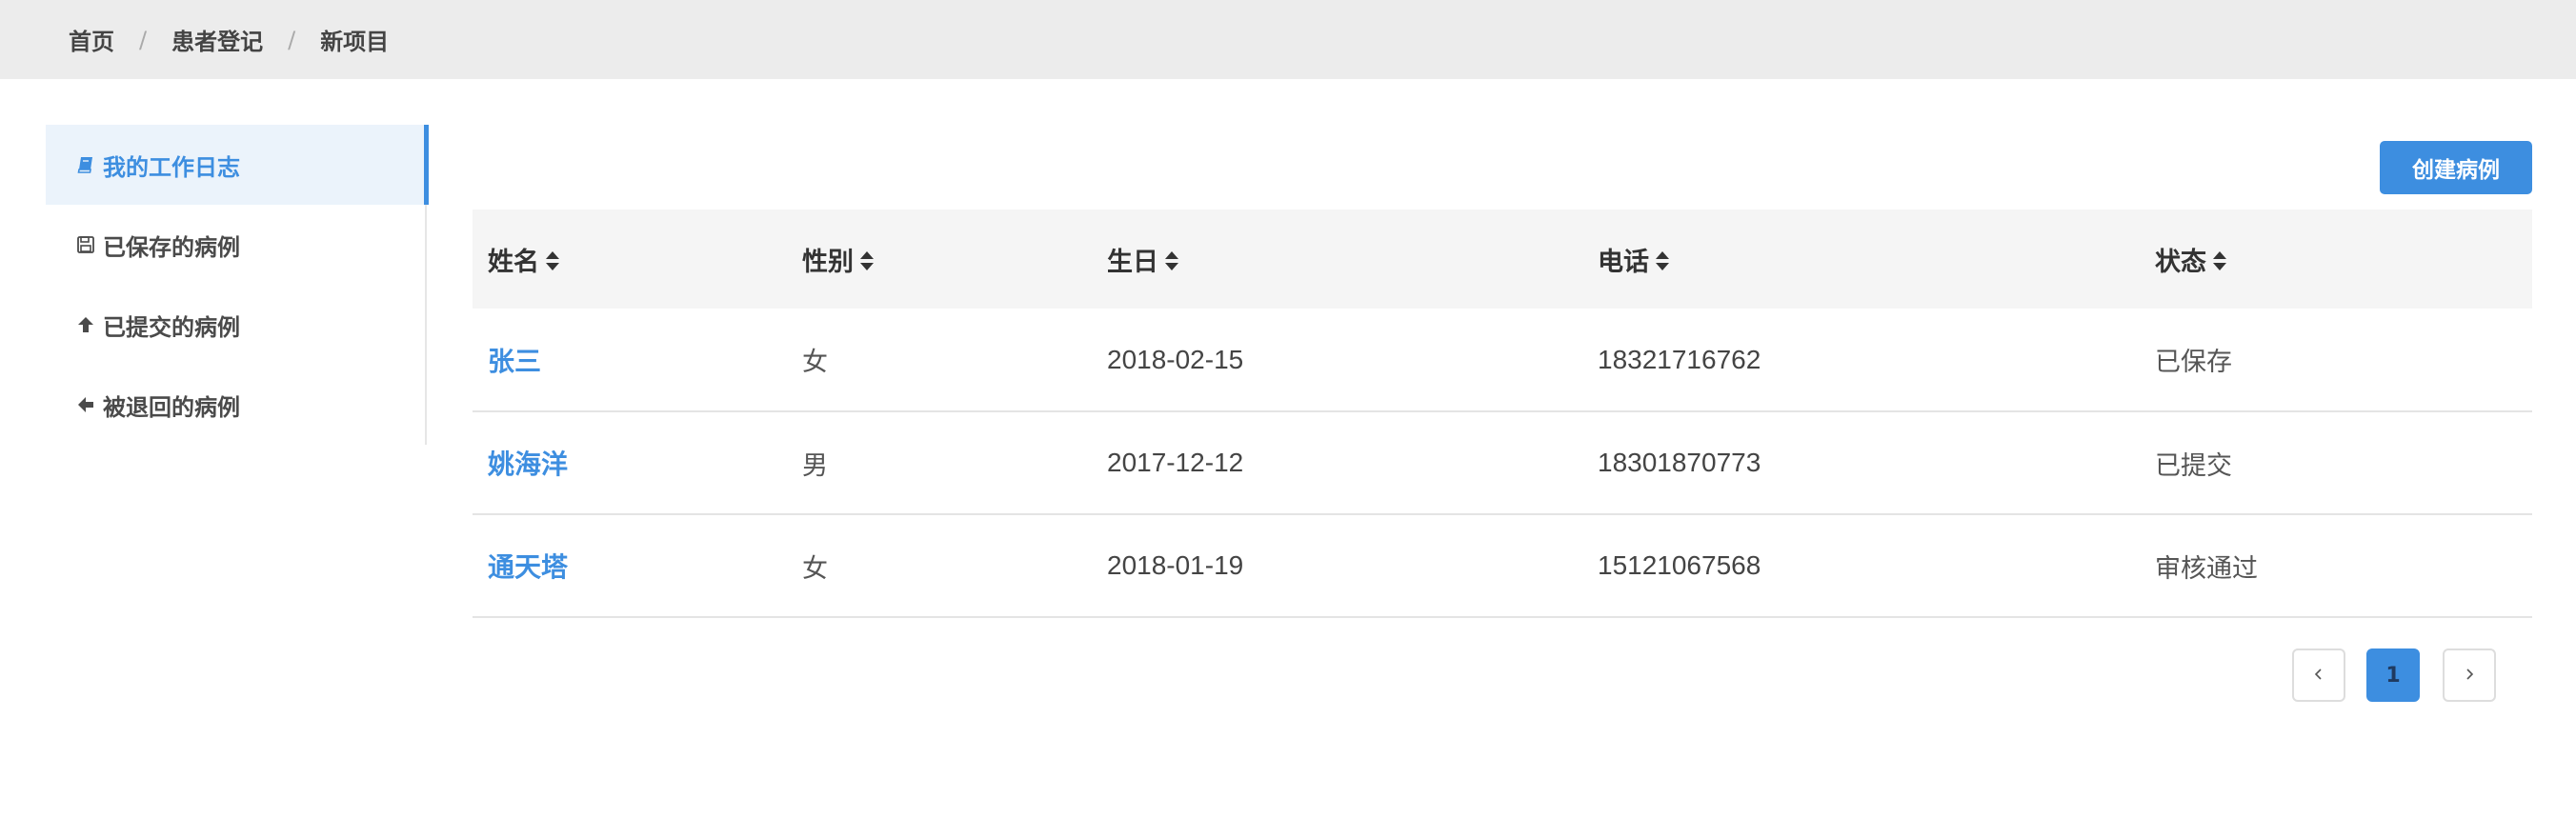  What do you see at coordinates (1680, 462) in the screenshot?
I see `cell-phone: 18301870773` at bounding box center [1680, 462].